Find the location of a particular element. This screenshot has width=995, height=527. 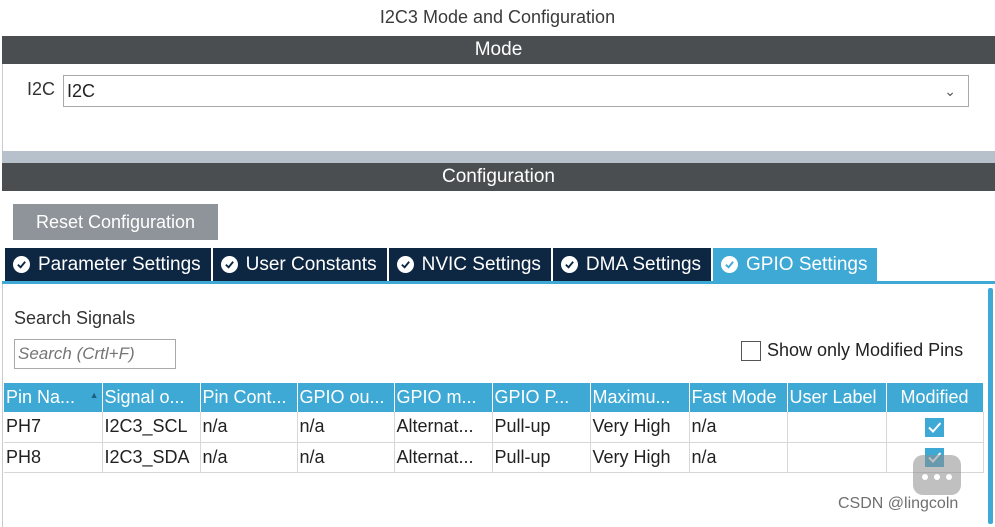

tab-dma-settings: DMA Settings is located at coordinates (632, 264).